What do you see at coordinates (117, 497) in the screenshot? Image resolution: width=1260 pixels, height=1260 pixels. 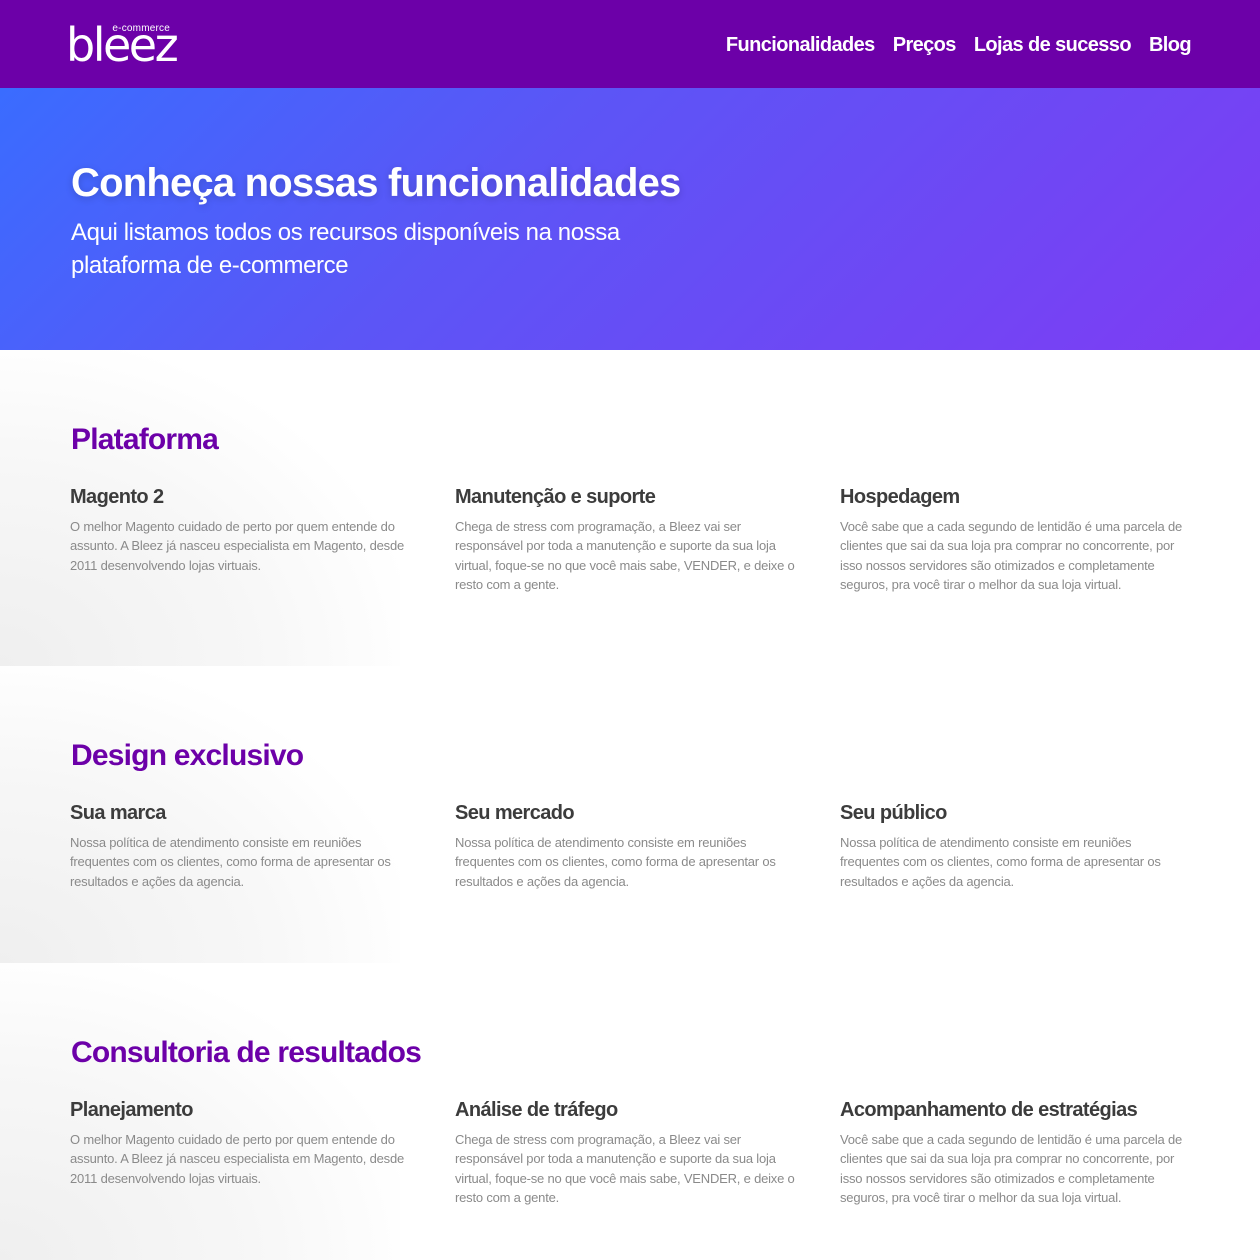 I see `feature-title: Magento 2` at bounding box center [117, 497].